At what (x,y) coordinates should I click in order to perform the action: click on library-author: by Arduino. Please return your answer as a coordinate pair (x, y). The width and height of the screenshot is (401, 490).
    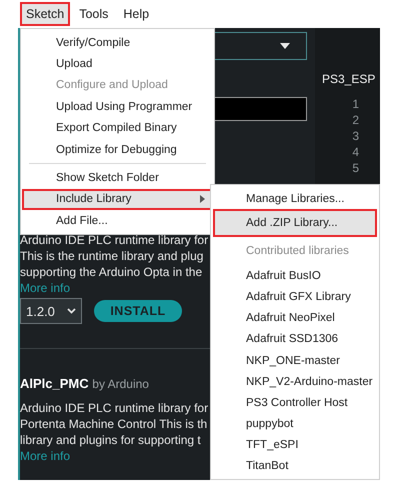
    Looking at the image, I should click on (120, 384).